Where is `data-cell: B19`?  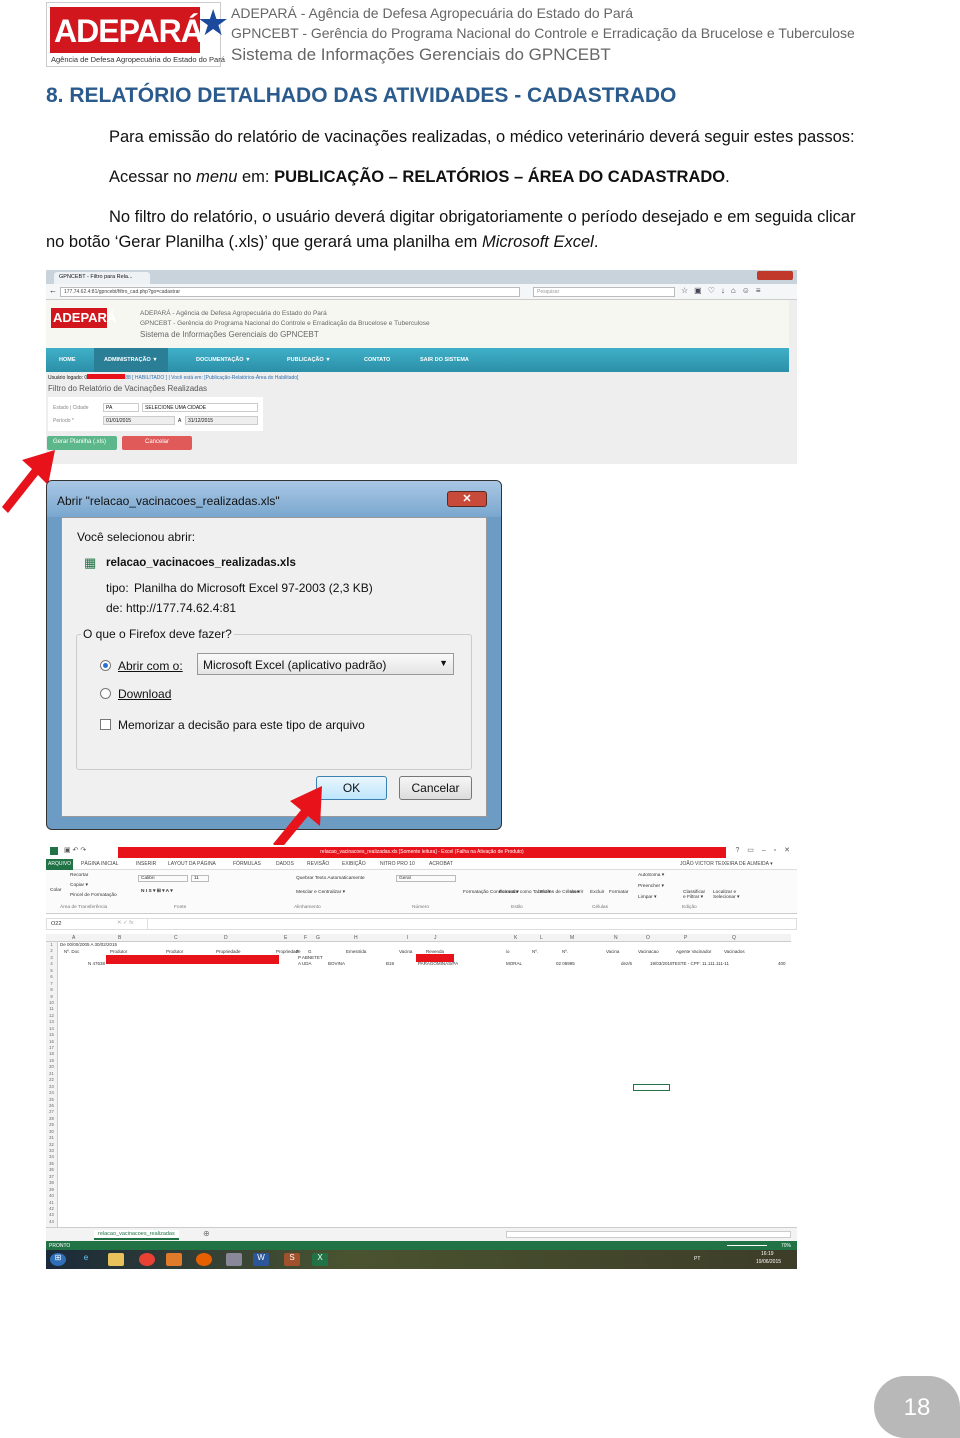
data-cell: B19 is located at coordinates (390, 963).